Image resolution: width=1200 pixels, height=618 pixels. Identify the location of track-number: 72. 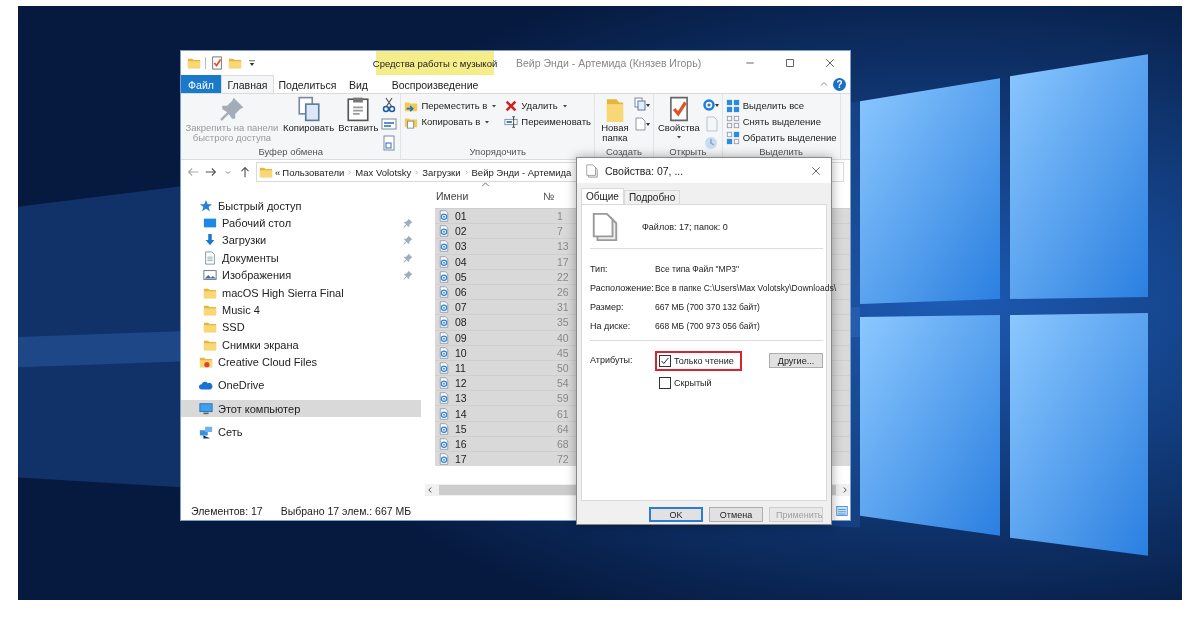
(563, 459).